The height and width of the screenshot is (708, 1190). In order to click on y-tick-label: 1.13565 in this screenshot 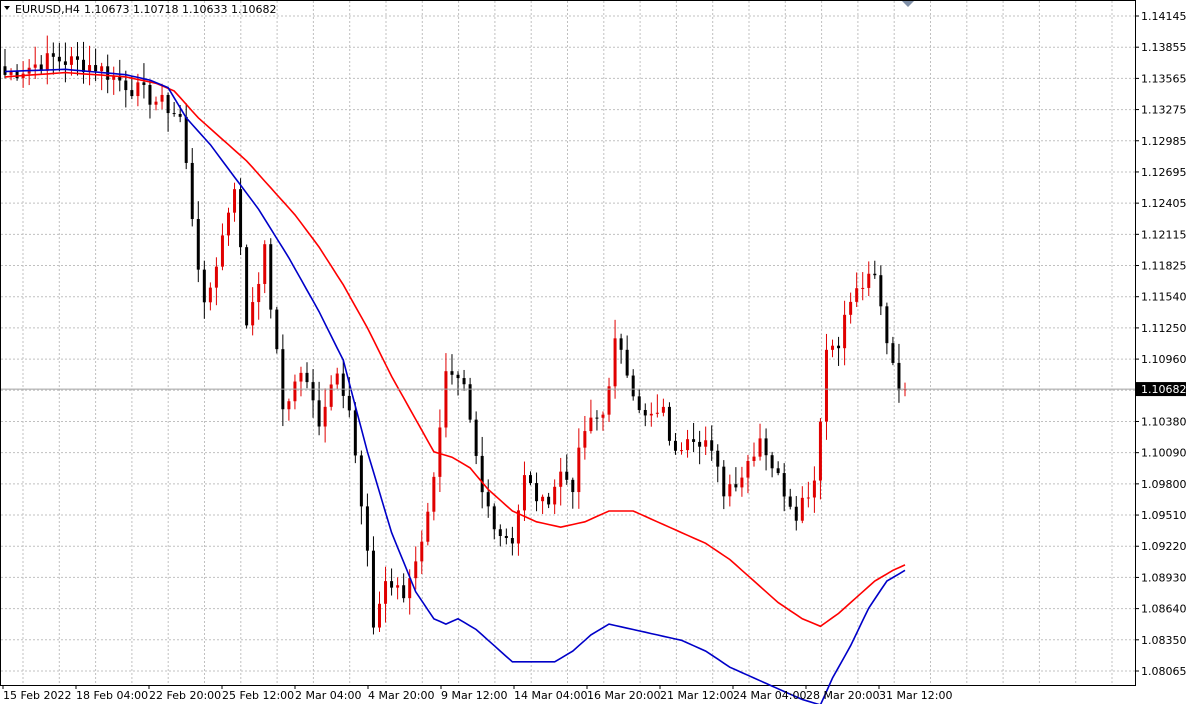, I will do `click(1164, 78)`.